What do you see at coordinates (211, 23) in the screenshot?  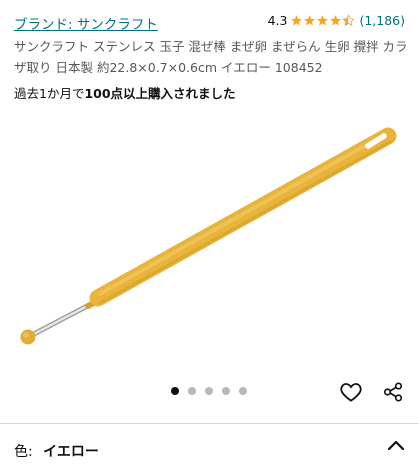 I see `brand-row: ブランド: サンクラフト 4.3 (1,186)` at bounding box center [211, 23].